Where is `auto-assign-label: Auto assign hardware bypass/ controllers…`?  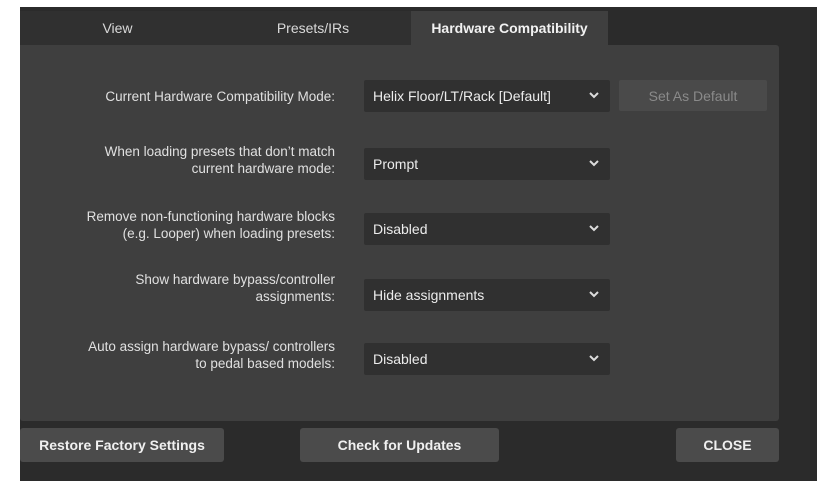
auto-assign-label: Auto assign hardware bypass/ controllers… is located at coordinates (211, 355).